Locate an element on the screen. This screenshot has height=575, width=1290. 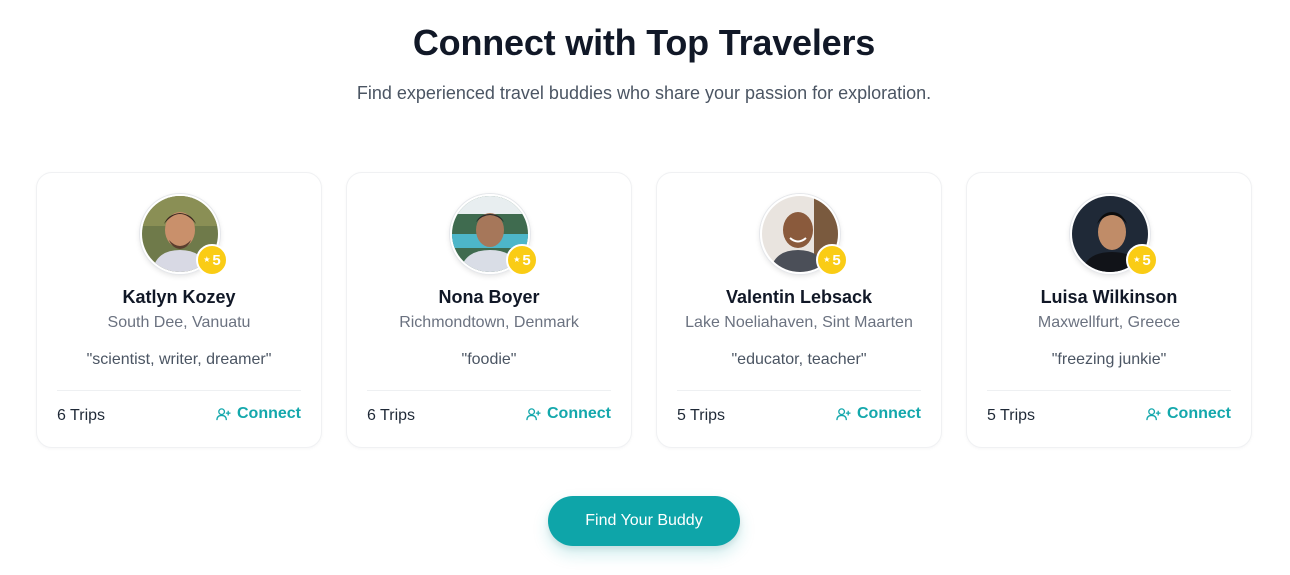
traveler-bio: "freezing junkie" is located at coordinates (1109, 359).